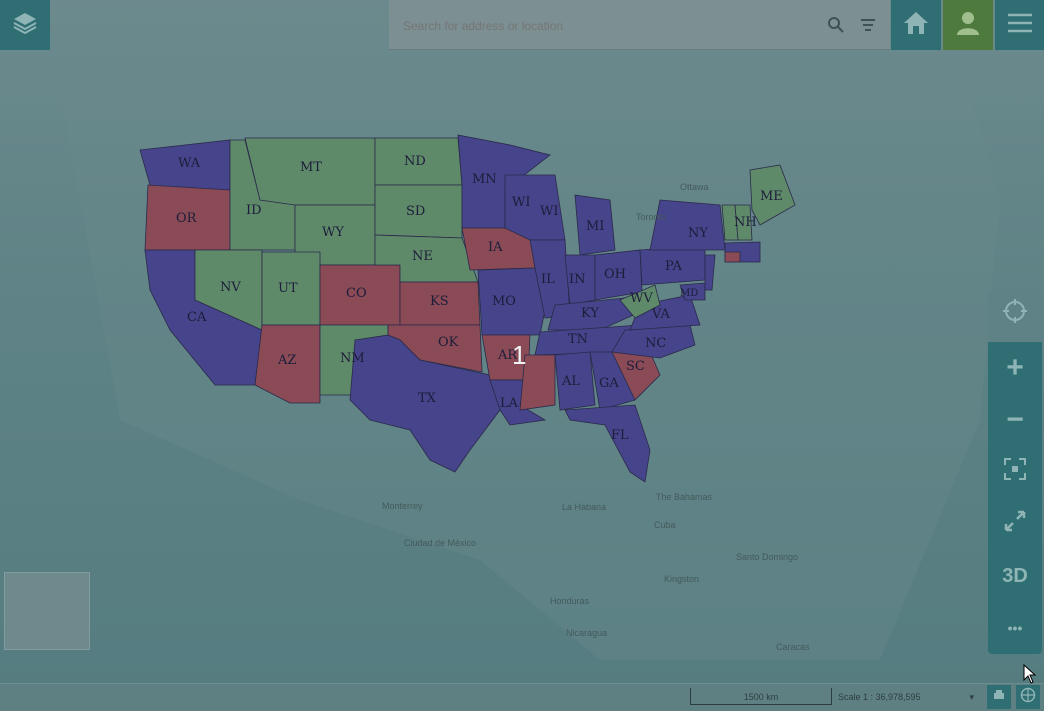  I want to click on place-havana: La Habana, so click(584, 507).